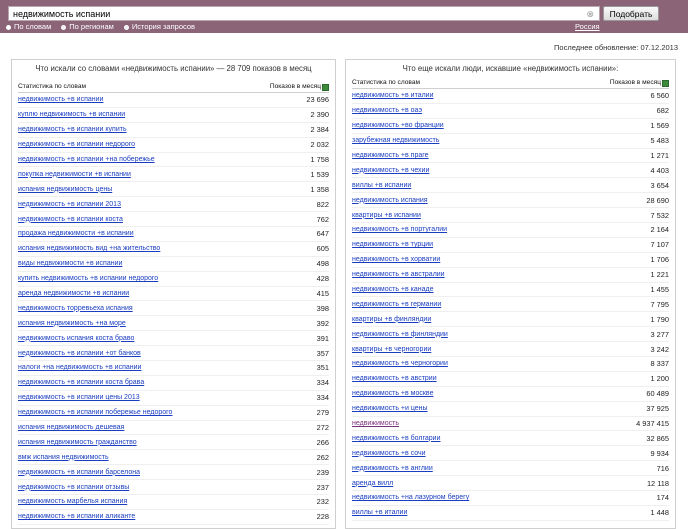 This screenshot has width=688, height=529. I want to click on table-row: недвижимость +в англии 716, so click(510, 469).